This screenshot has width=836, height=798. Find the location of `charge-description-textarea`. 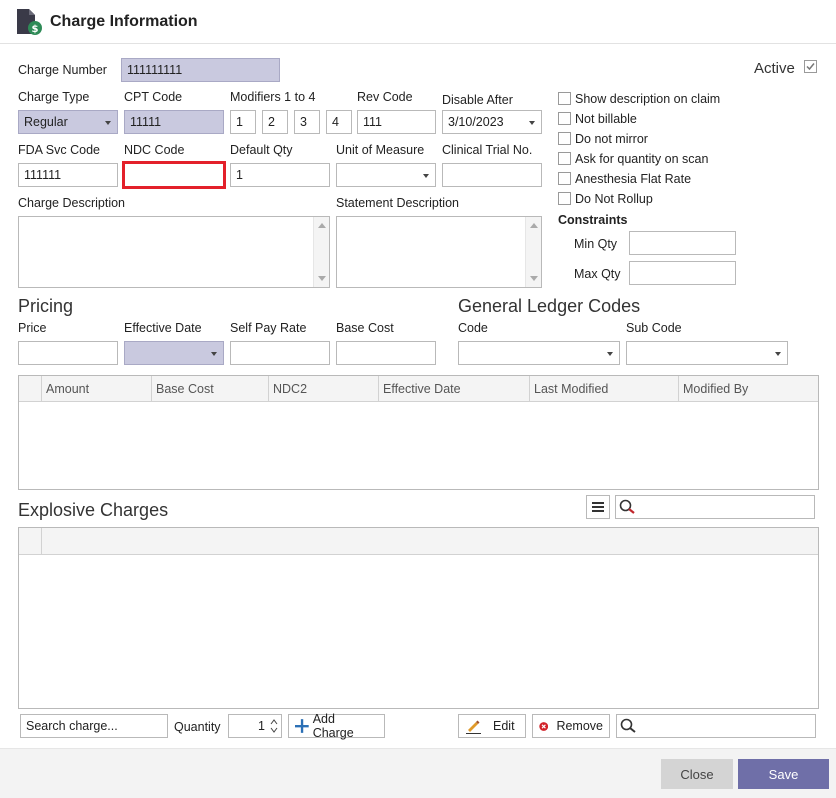

charge-description-textarea is located at coordinates (174, 252).